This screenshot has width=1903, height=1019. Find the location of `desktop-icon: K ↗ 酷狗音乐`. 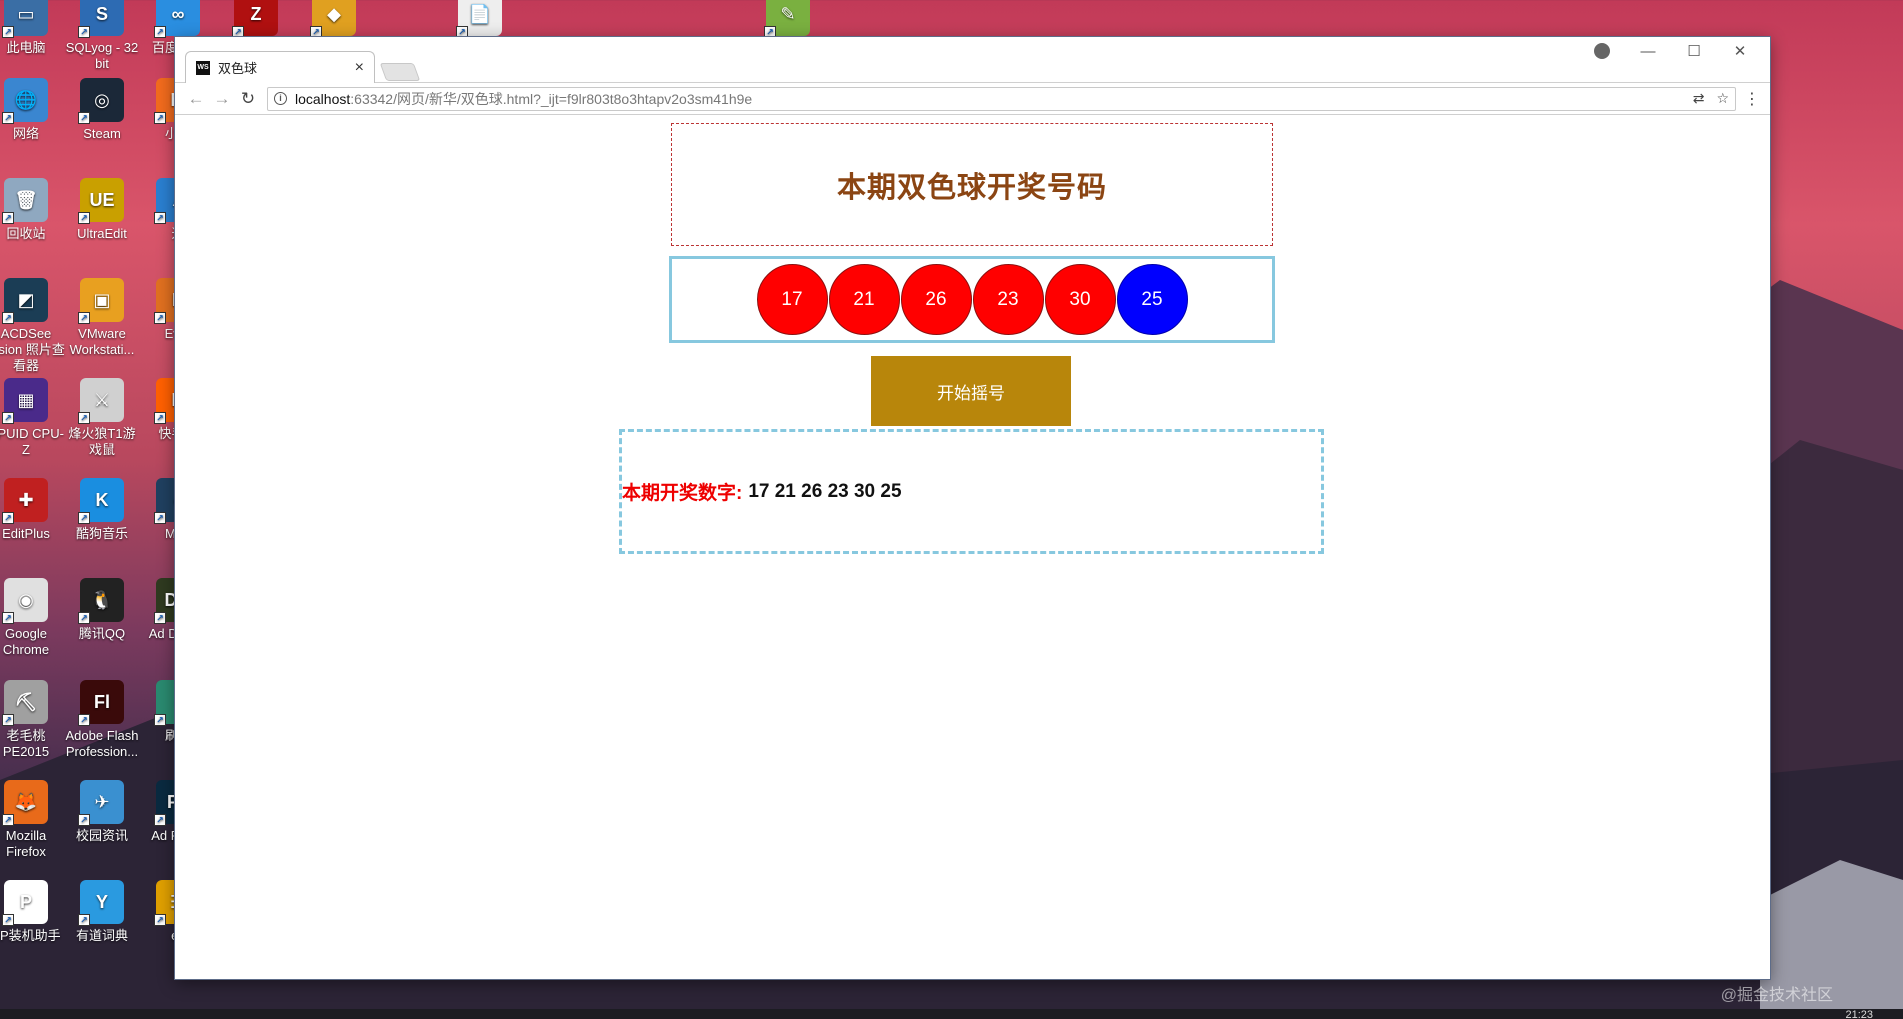

desktop-icon: K ↗ 酷狗音乐 is located at coordinates (102, 510).